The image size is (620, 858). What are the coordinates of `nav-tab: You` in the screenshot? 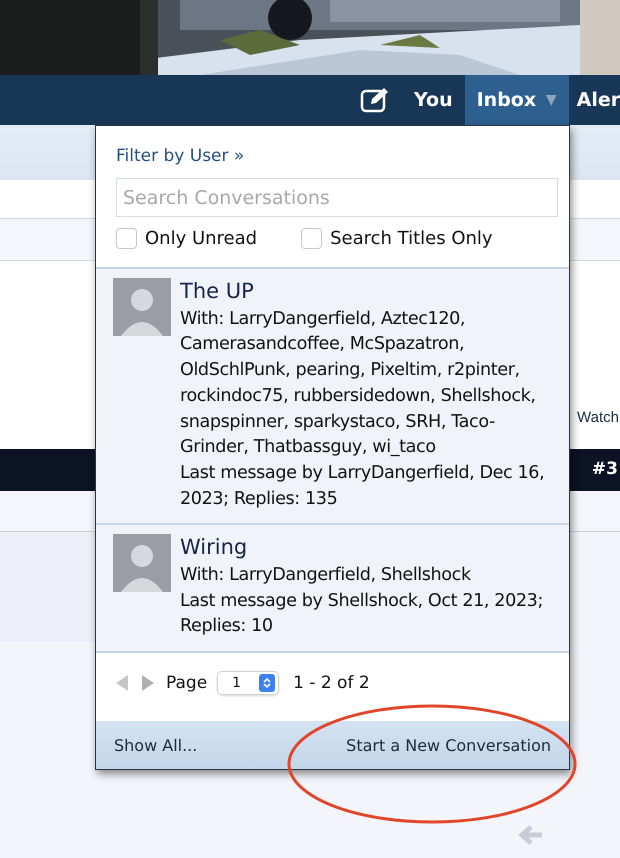 It's located at (435, 100).